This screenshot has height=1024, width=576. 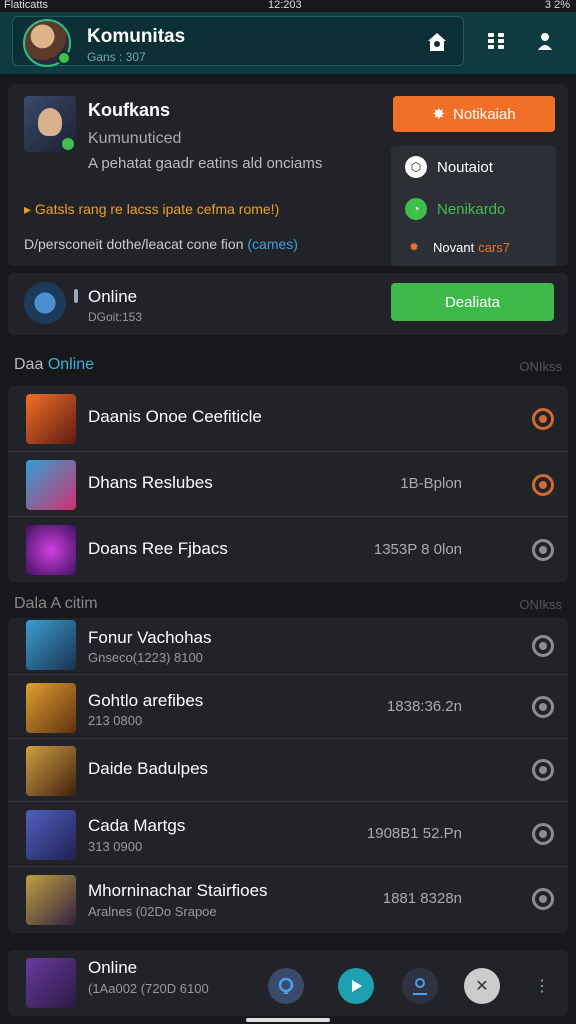 I want to click on online-title: Online, so click(x=113, y=296).